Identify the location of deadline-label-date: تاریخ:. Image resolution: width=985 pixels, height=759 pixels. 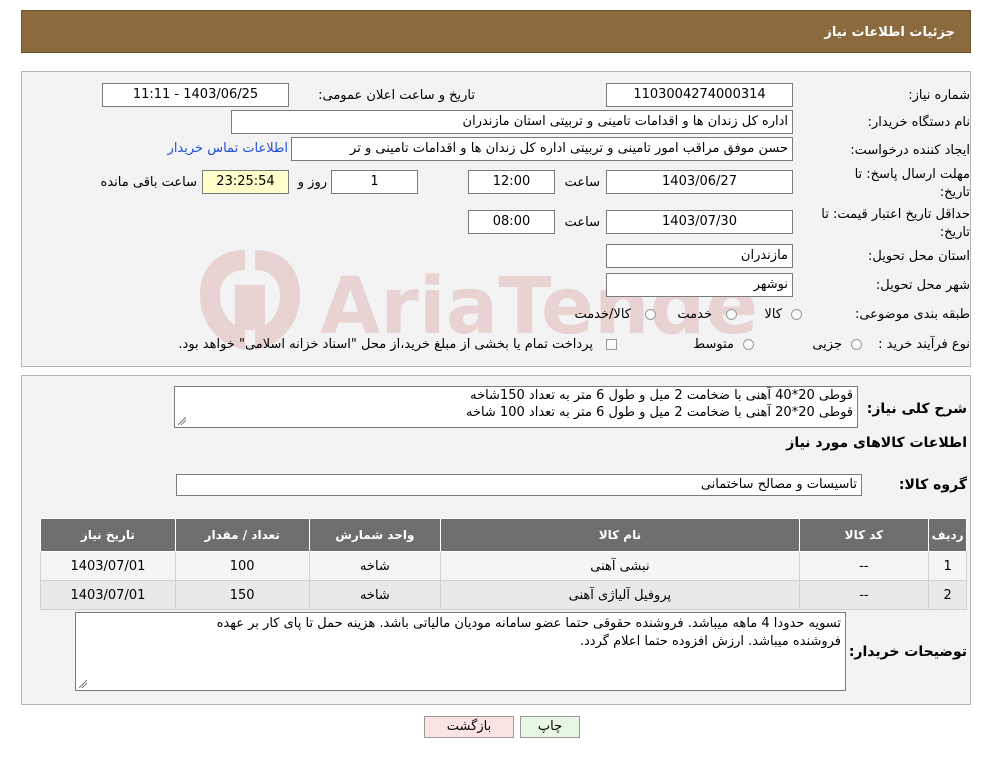
(954, 192).